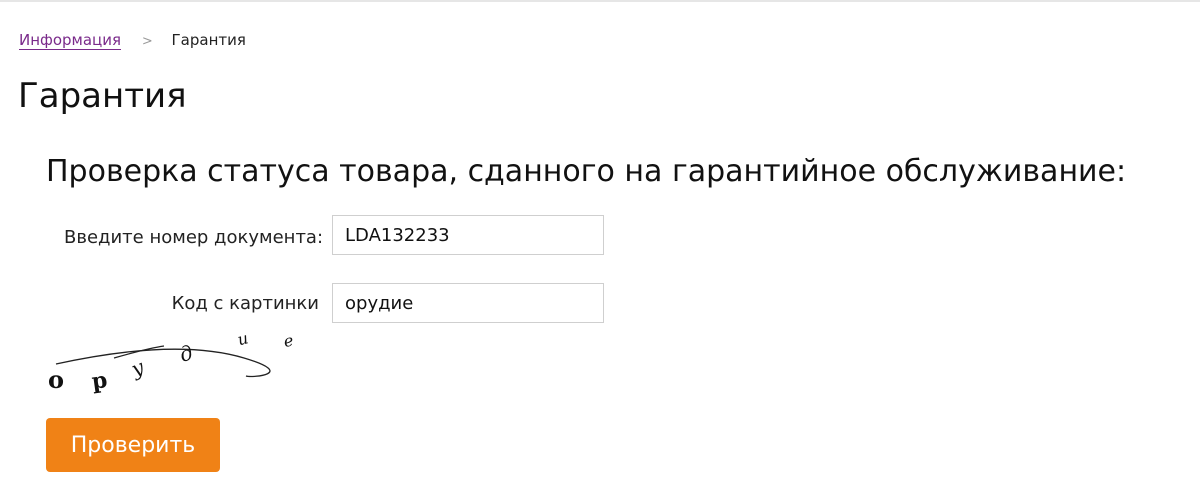 The image size is (1200, 493). I want to click on document-number-label: Введите номер документа:, so click(194, 237).